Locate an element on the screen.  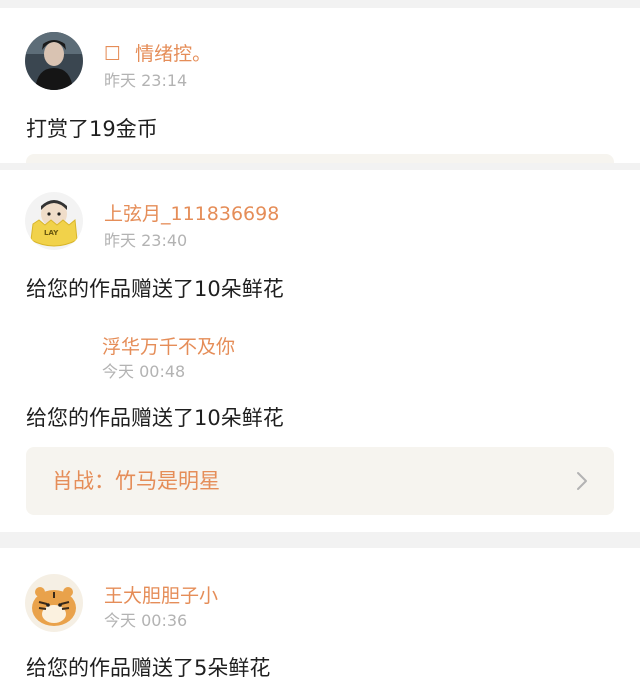
work-title: 肖战：竹马是明星 is located at coordinates (136, 481).